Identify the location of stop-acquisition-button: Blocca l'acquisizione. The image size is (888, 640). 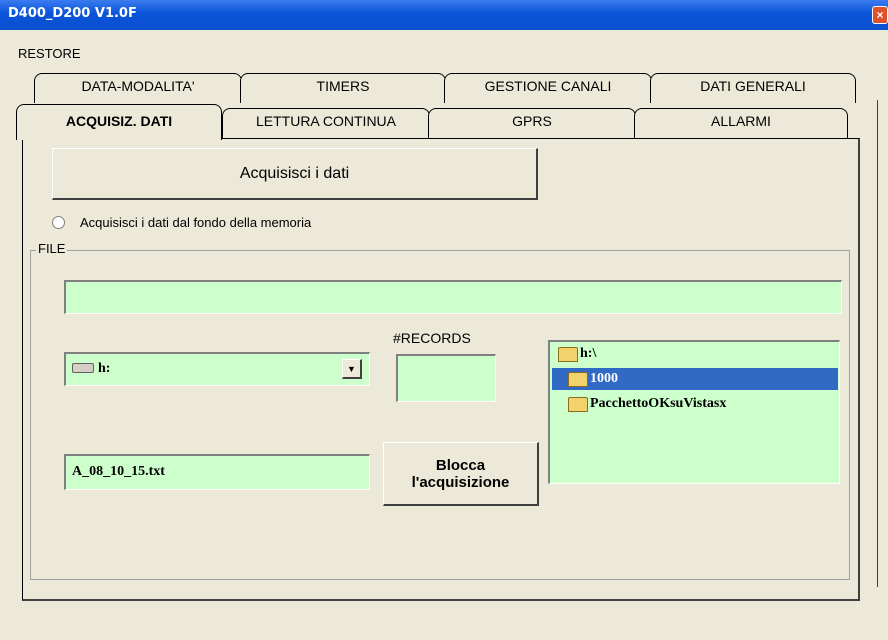
(461, 474).